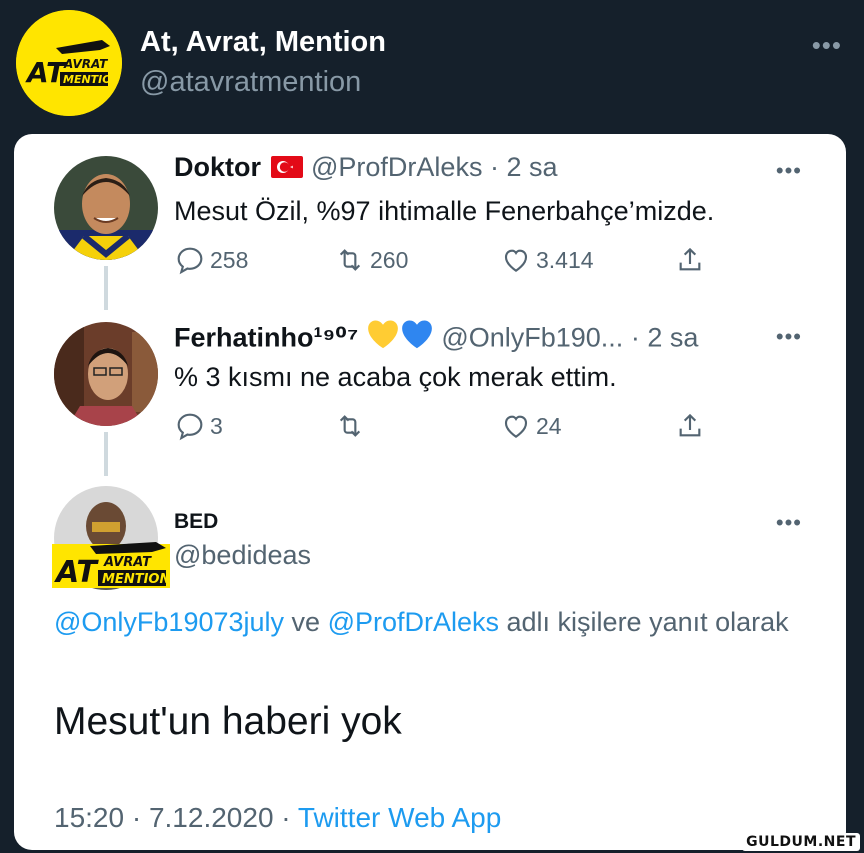  What do you see at coordinates (242, 555) in the screenshot?
I see `author-handle: @bedideas` at bounding box center [242, 555].